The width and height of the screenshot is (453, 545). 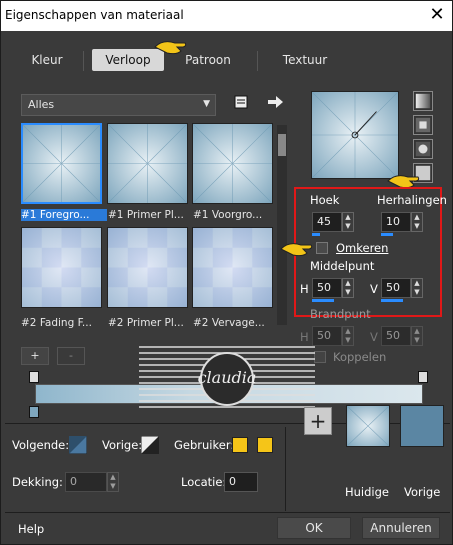 I want to click on scrollbar-thumb, so click(x=282, y=145).